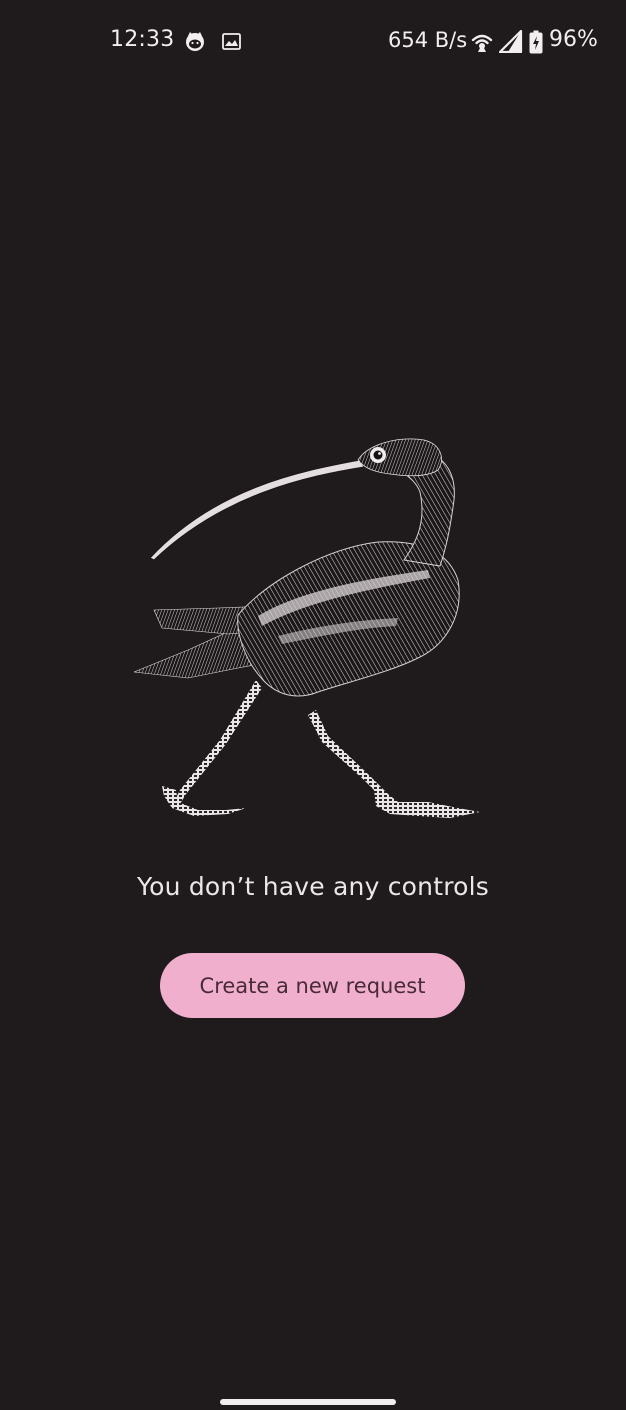 This screenshot has height=1410, width=626. I want to click on status-bar: 12:33 654 B/s 96%, so click(313, 42).